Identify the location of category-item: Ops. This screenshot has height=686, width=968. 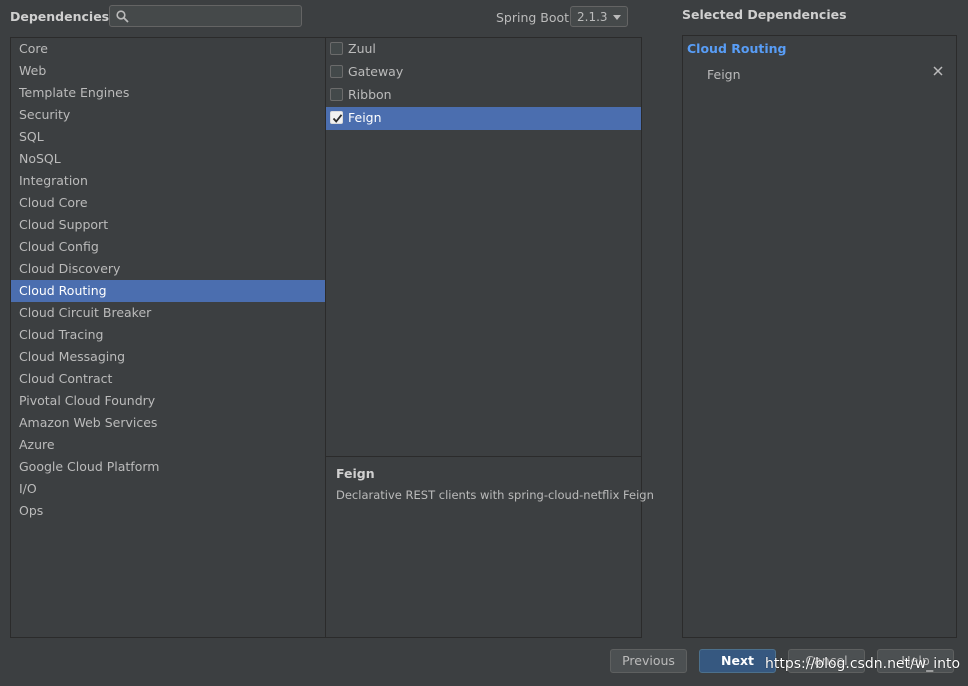
(168, 511).